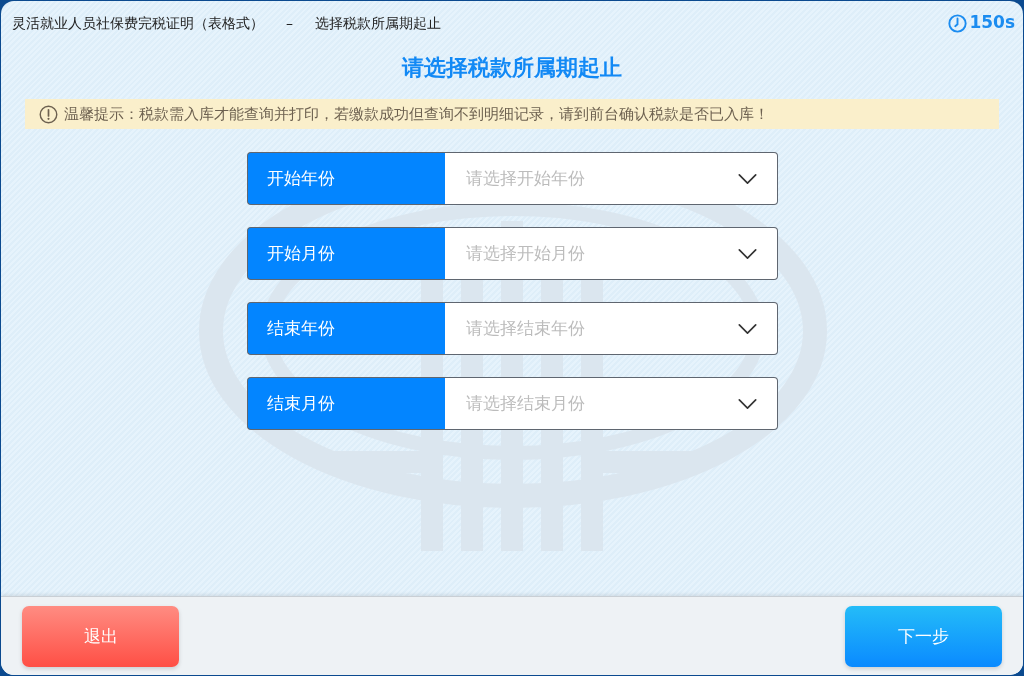  What do you see at coordinates (958, 23) in the screenshot?
I see `clock-icon` at bounding box center [958, 23].